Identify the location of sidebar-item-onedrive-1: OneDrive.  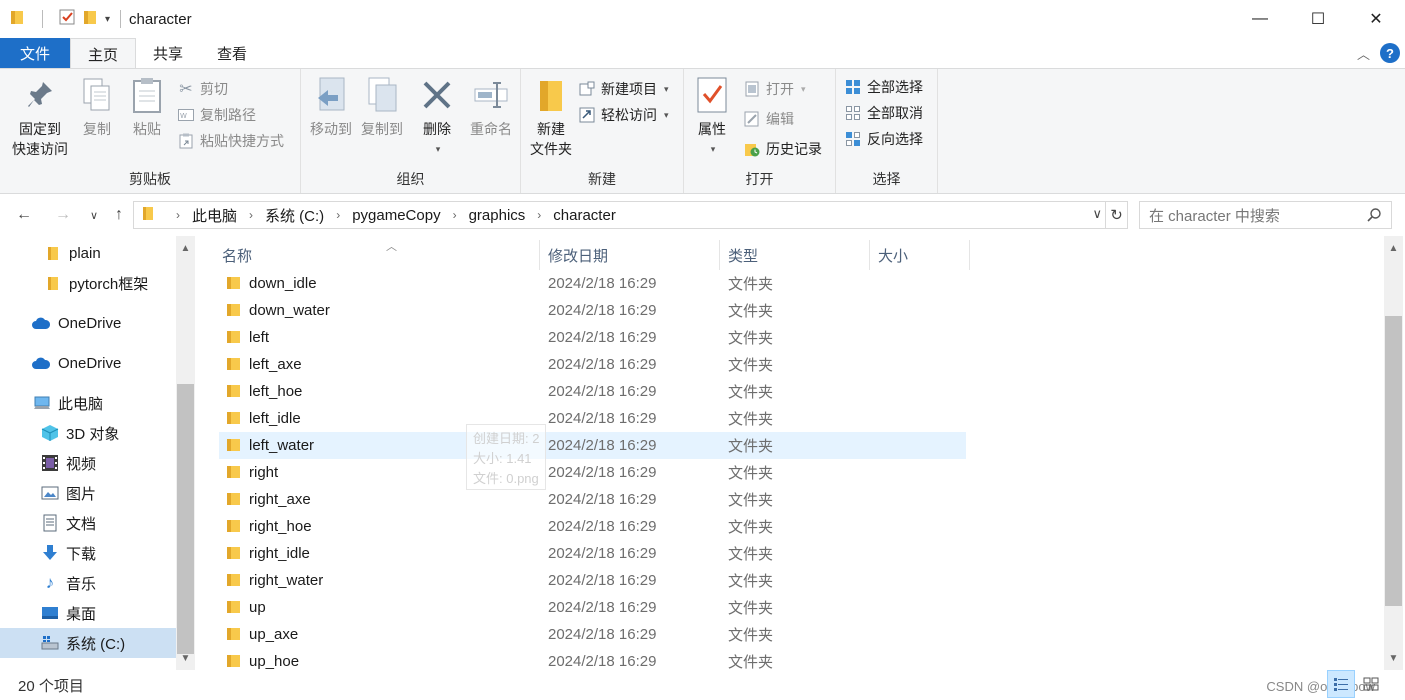
(88, 323).